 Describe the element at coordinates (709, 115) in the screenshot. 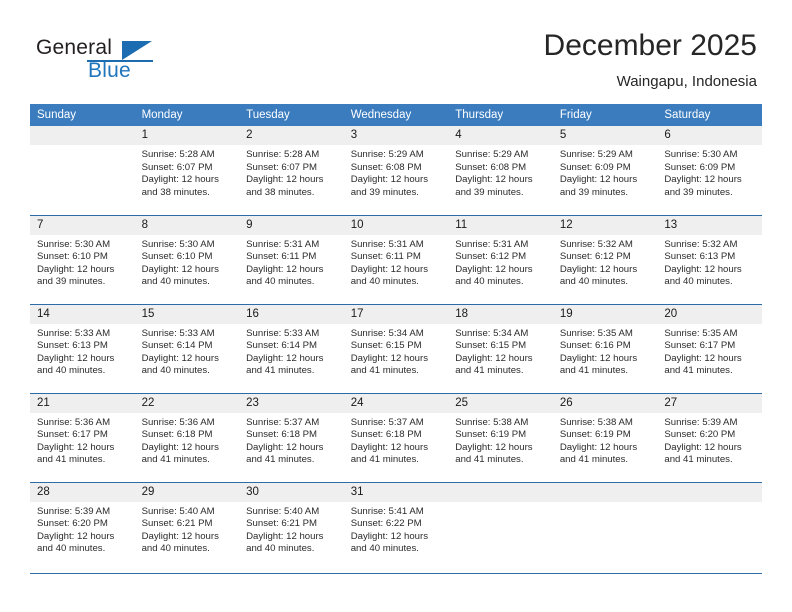

I see `weekday-header-saturday: Saturday` at that location.